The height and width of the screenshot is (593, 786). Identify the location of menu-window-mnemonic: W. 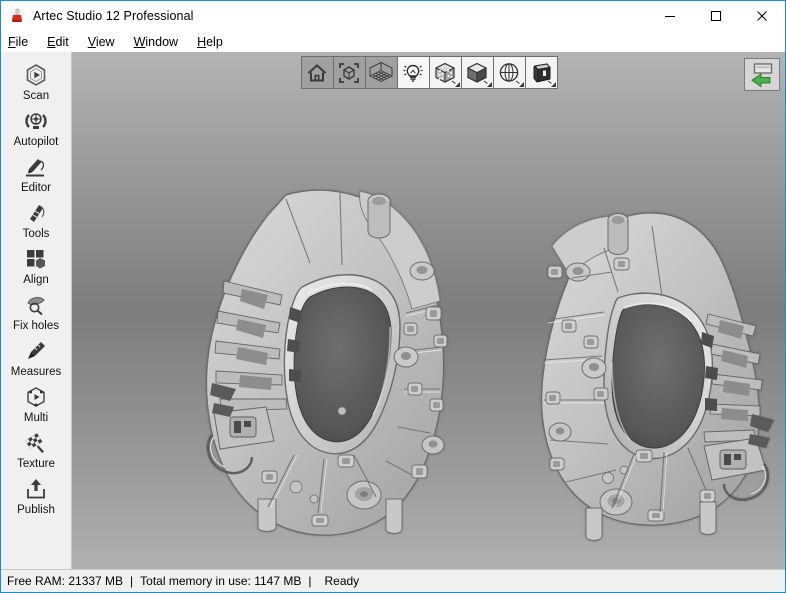
(139, 41).